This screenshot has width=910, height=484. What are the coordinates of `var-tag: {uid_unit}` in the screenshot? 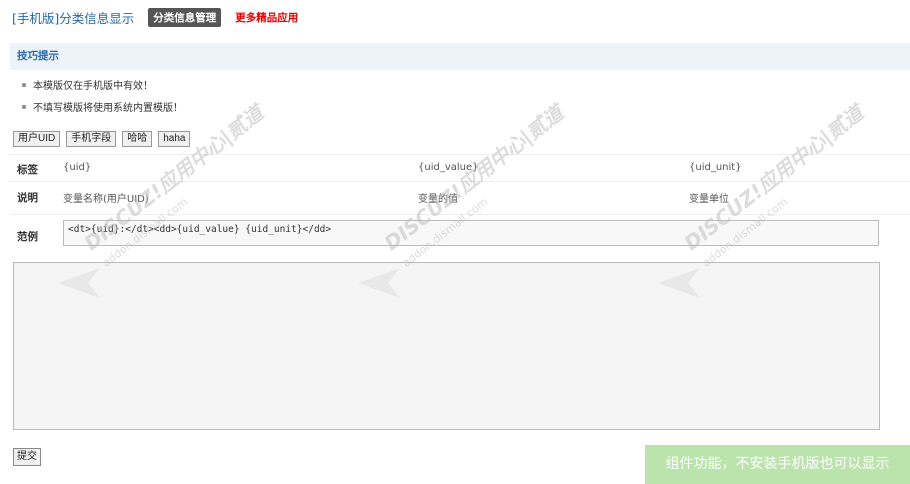 It's located at (715, 167).